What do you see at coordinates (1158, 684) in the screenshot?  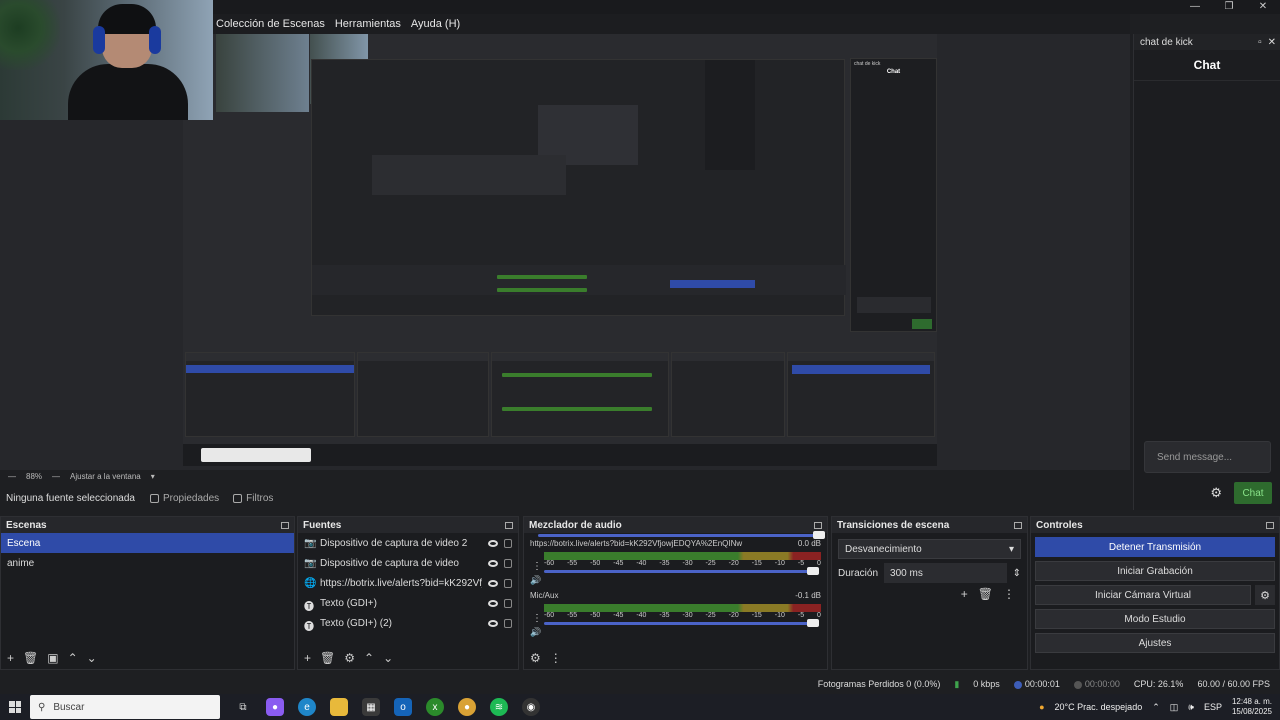 I see `cpu-usage: CPU: 26.1%` at bounding box center [1158, 684].